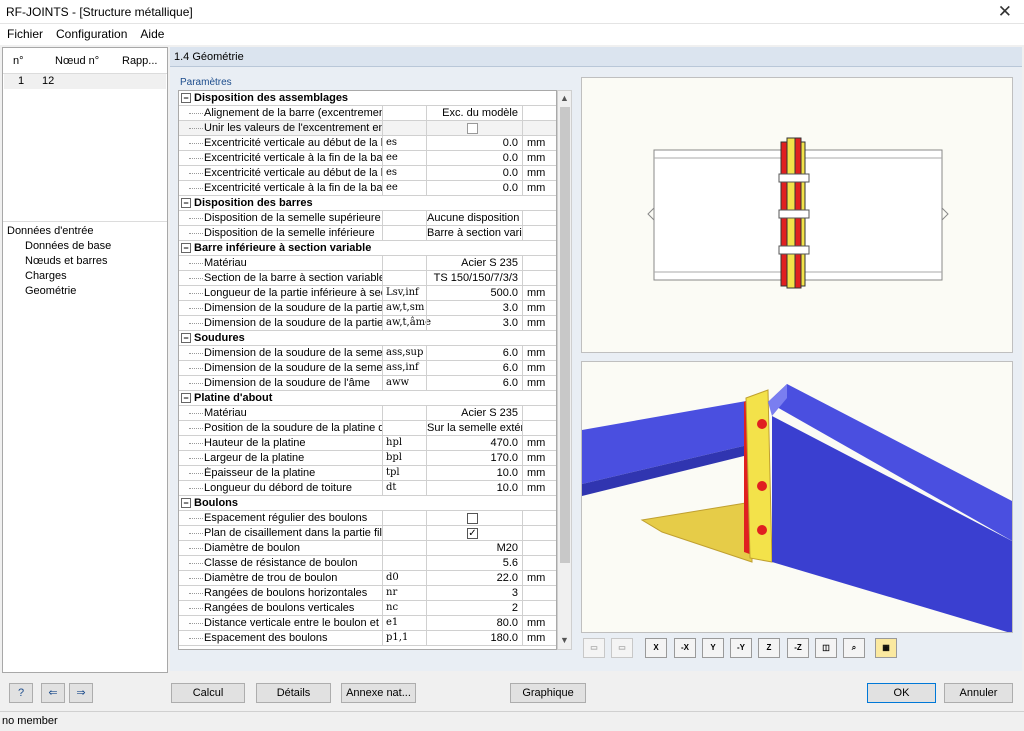 The image size is (1024, 731). What do you see at coordinates (769, 648) in the screenshot?
I see `view-z-button: Z` at bounding box center [769, 648].